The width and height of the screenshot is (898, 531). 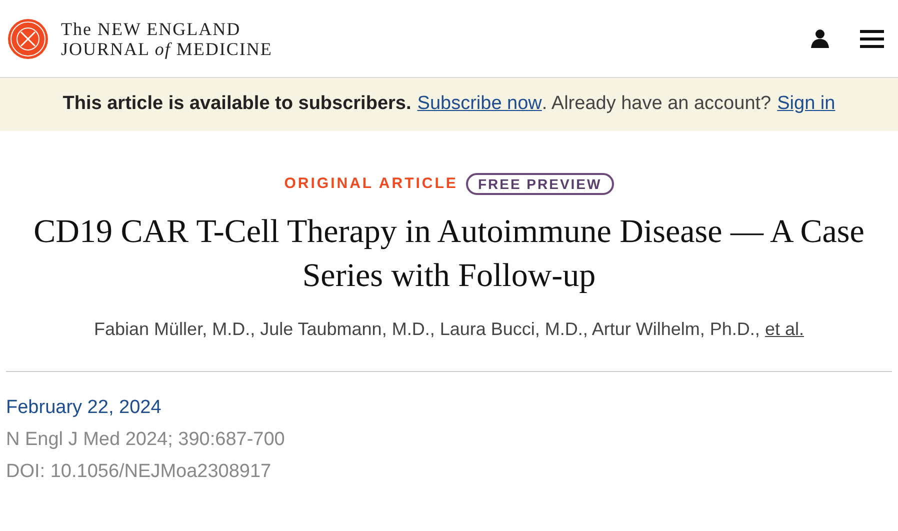 What do you see at coordinates (657, 104) in the screenshot?
I see `banner-text: . Already have an account?` at bounding box center [657, 104].